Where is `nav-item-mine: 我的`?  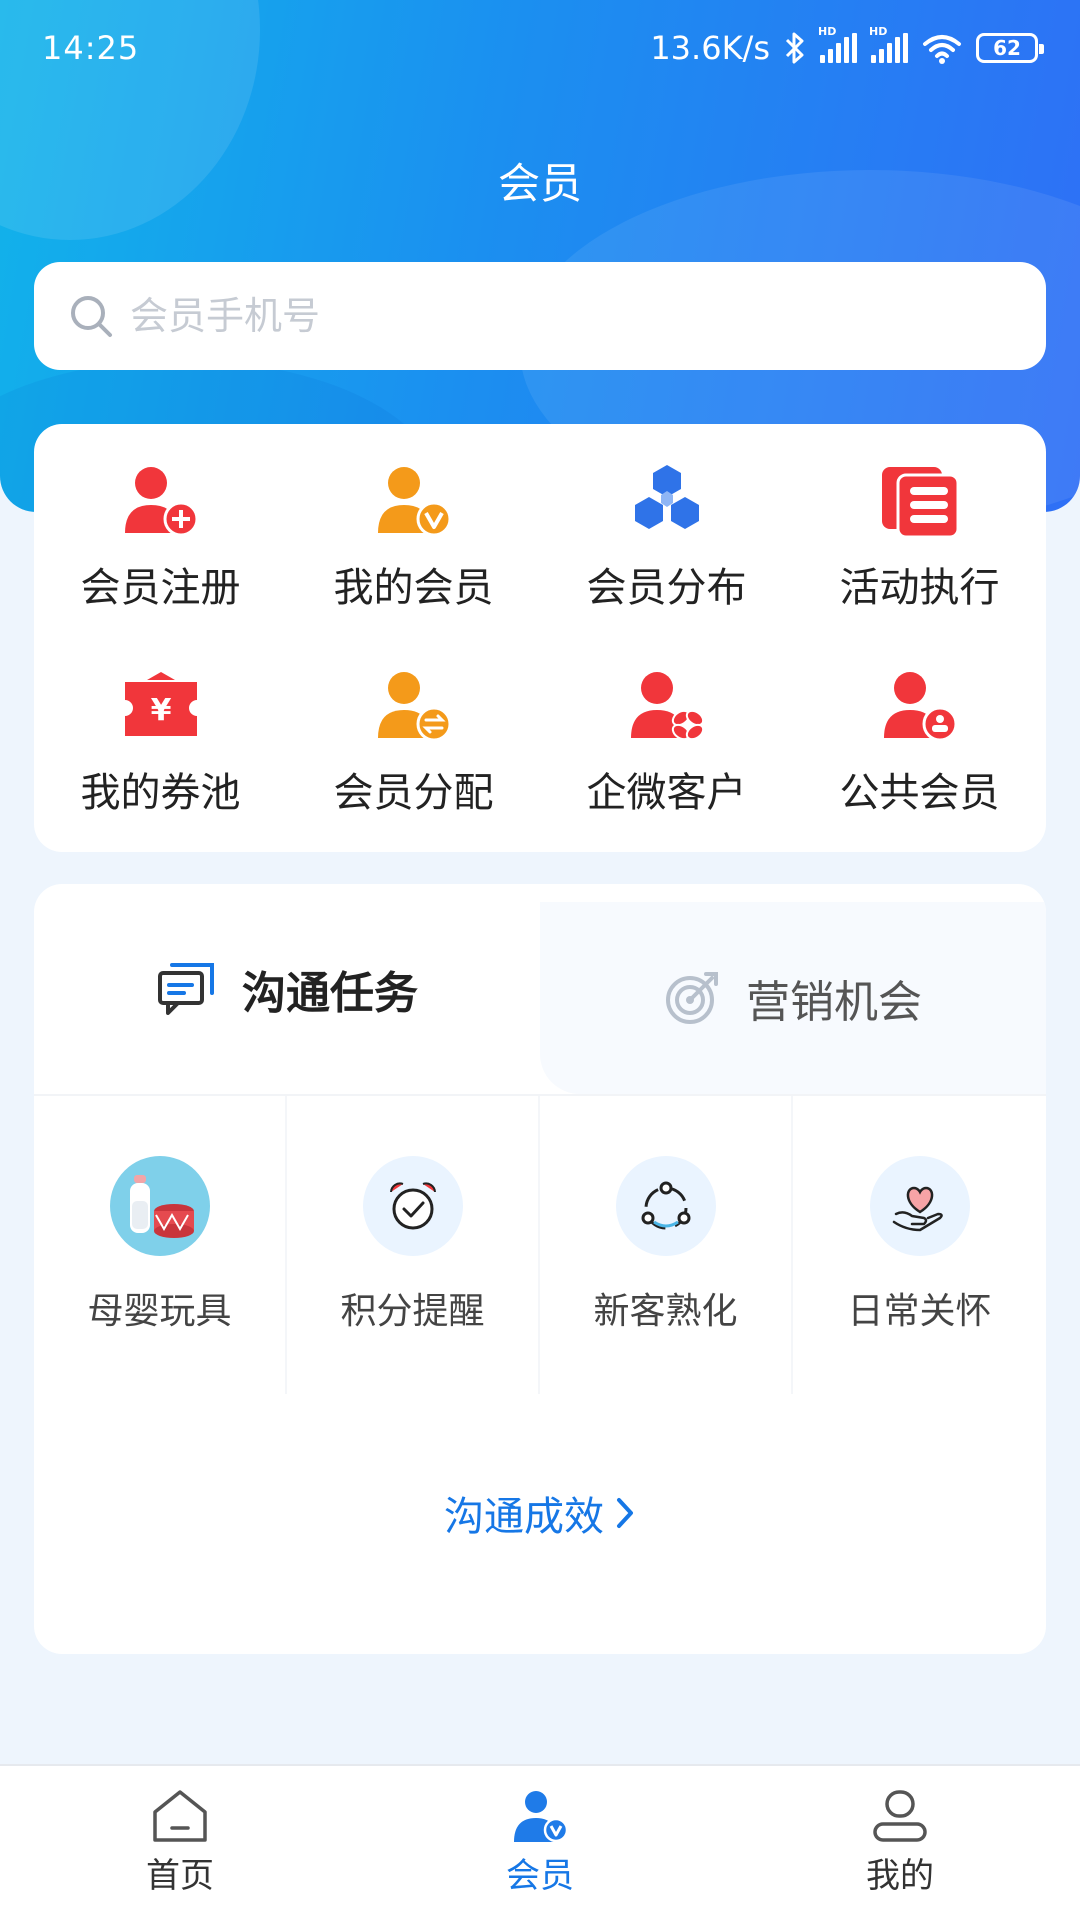 nav-item-mine: 我的 is located at coordinates (900, 1843).